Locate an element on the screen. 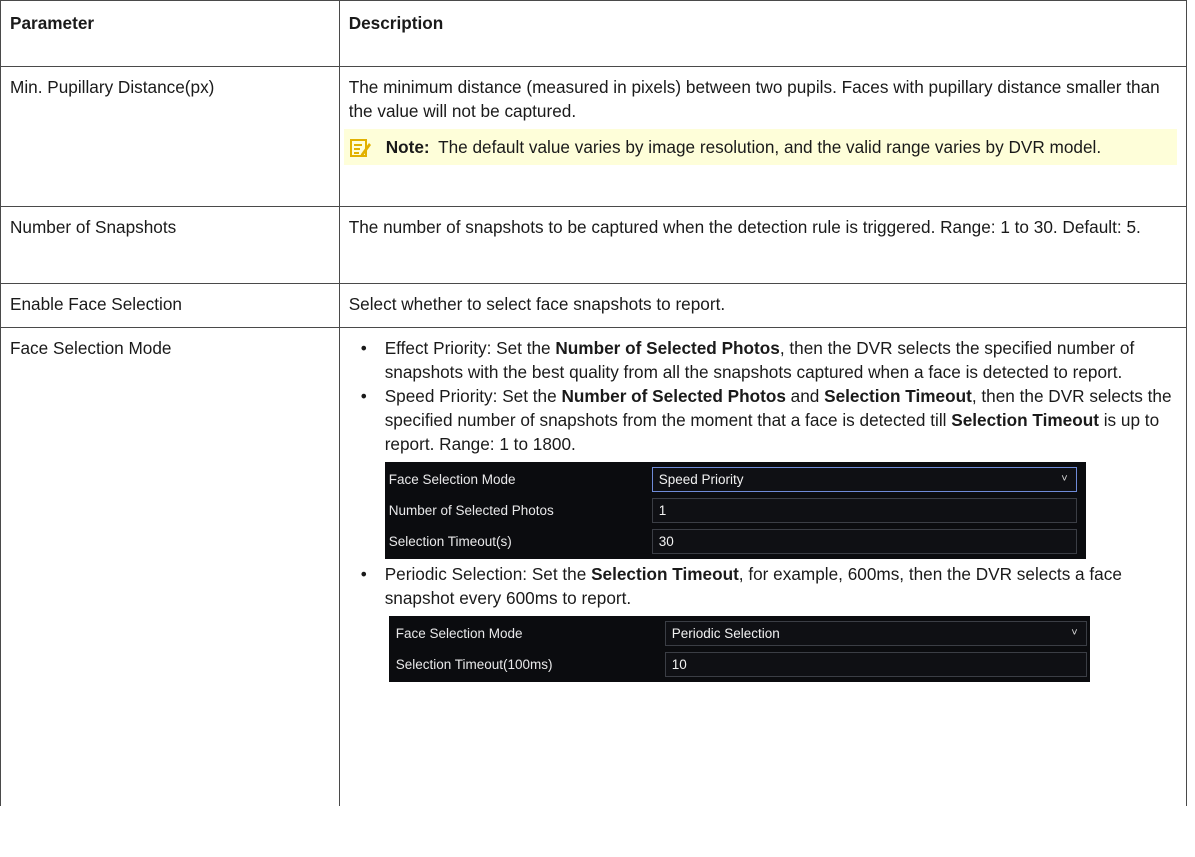  setting-row: Selection Timeout(s) 30 is located at coordinates (735, 541).